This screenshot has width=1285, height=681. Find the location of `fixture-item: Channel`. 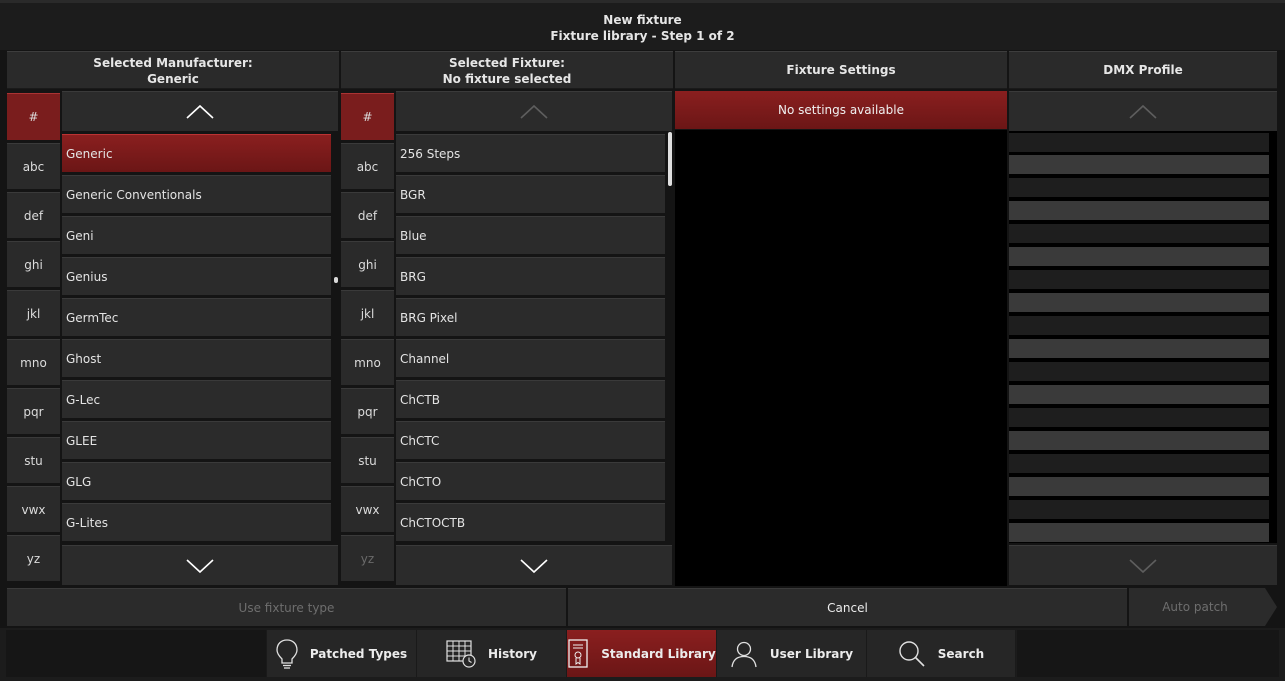

fixture-item: Channel is located at coordinates (530, 358).